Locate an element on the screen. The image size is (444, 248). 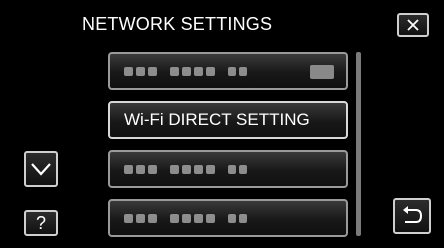
close-icon is located at coordinates (413, 25).